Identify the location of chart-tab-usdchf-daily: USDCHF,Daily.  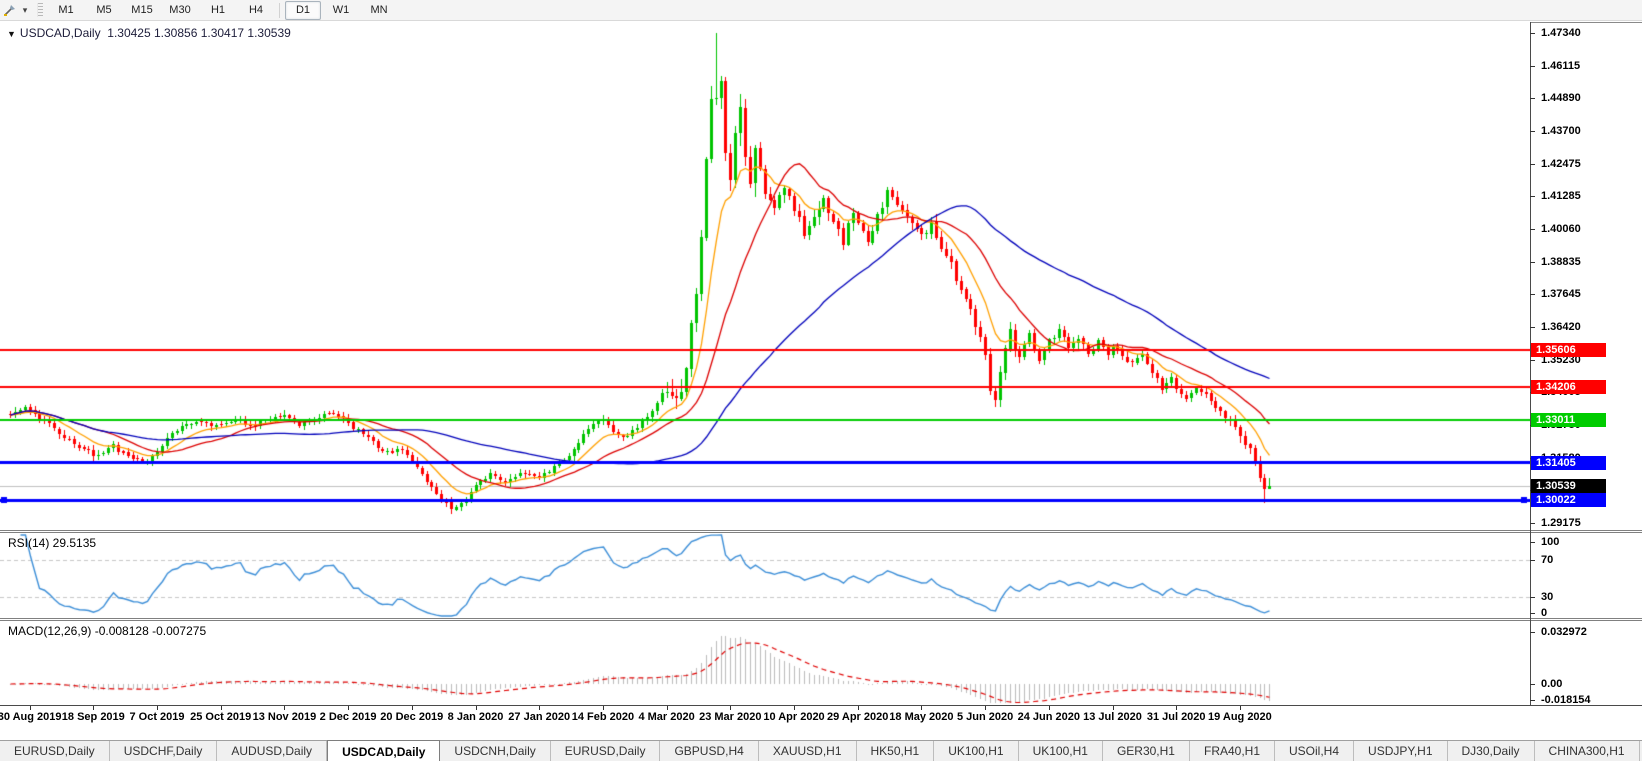
(164, 751).